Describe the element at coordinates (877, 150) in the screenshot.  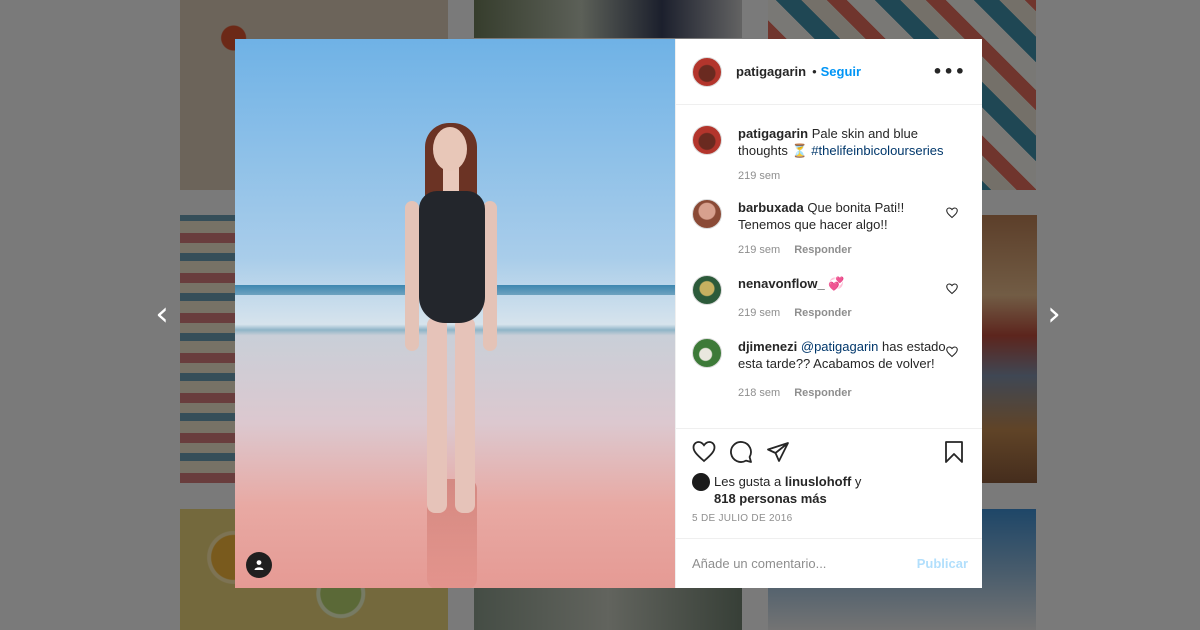
I see `caption-hashtag: #thelifeinbicolourseries` at that location.